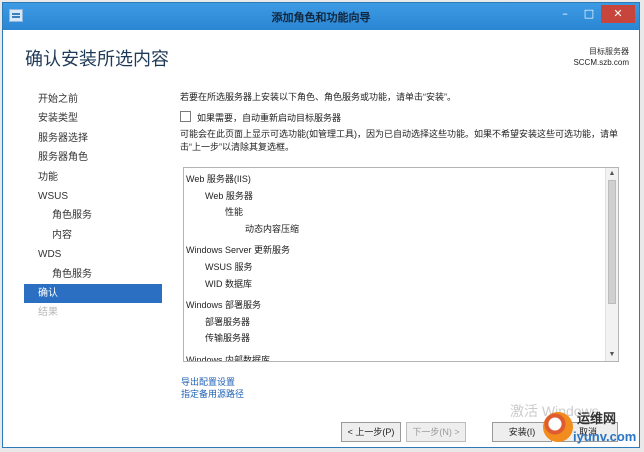  I want to click on links-area: 导出配置设置 指定备用源路径, so click(212, 388).